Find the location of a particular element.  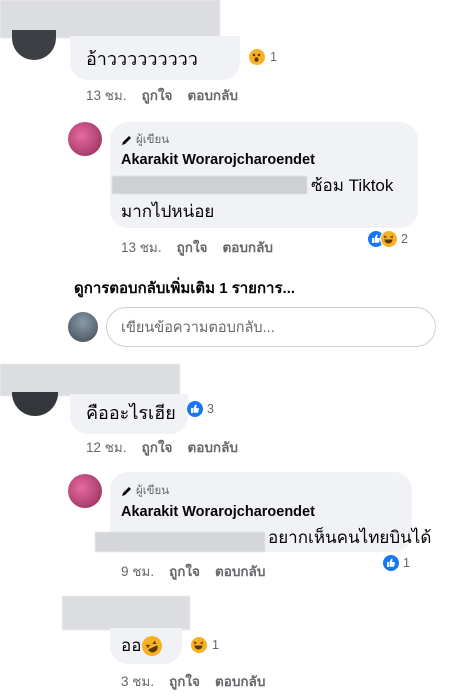

reaction-summary: 3 is located at coordinates (200, 409).